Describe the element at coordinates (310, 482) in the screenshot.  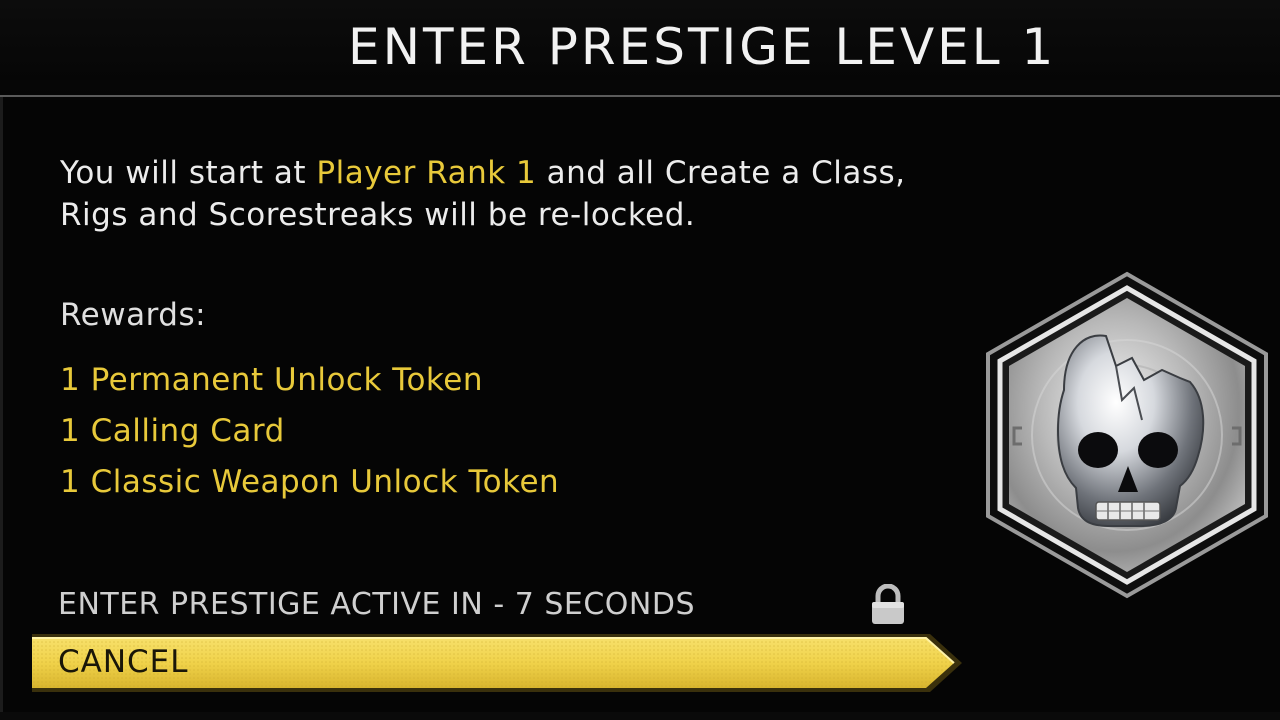
I see `reward-item: 1 Classic Weapon Unlock Token` at that location.